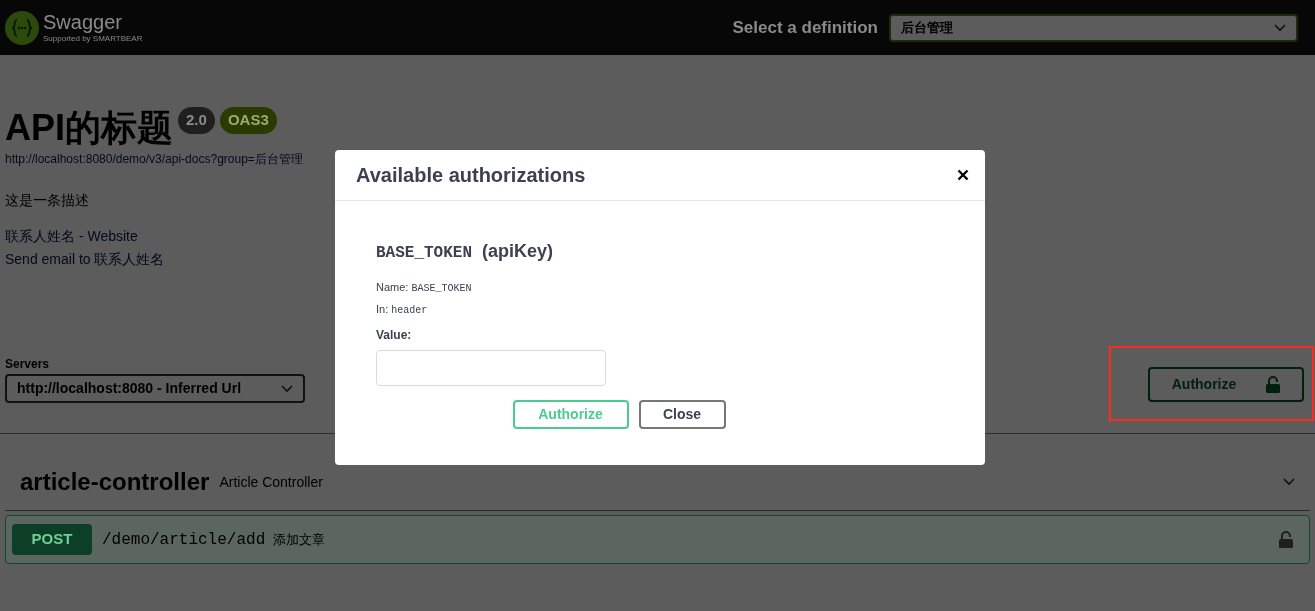  Describe the element at coordinates (424, 253) in the screenshot. I see `scheme-name: BASE_TOKEN` at that location.